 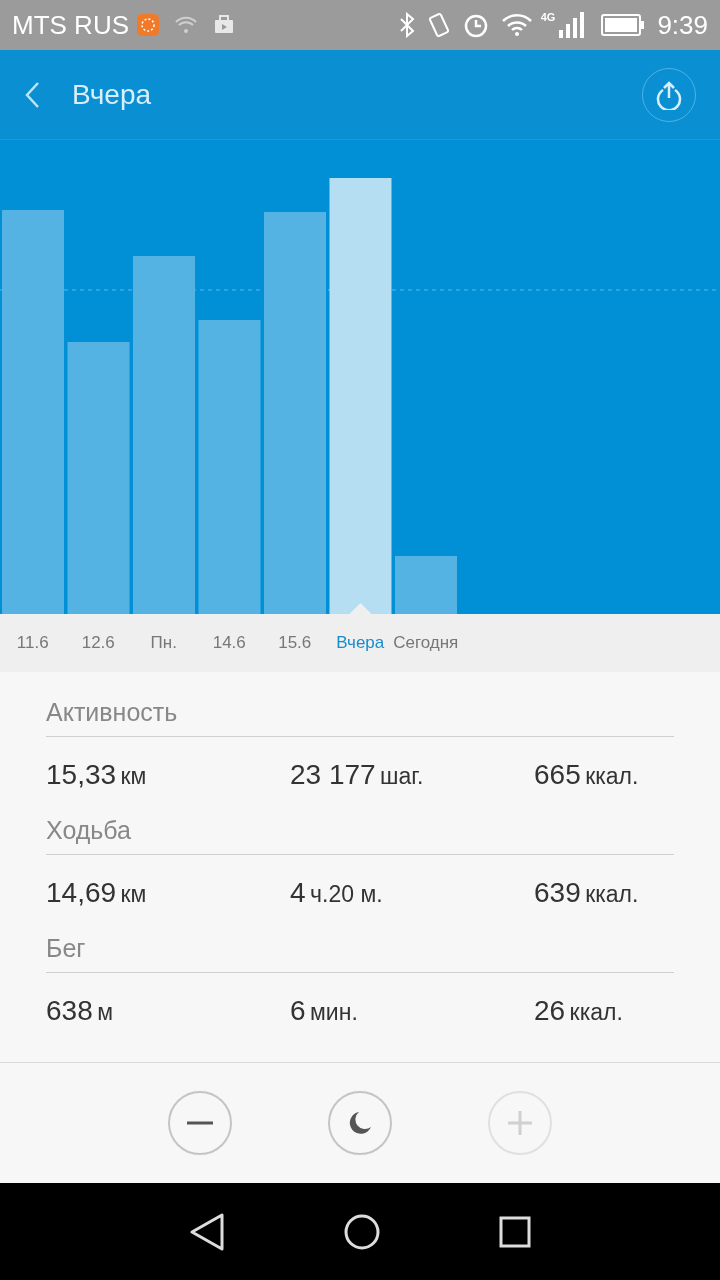 I want to click on page-title: Вчера, so click(x=112, y=94).